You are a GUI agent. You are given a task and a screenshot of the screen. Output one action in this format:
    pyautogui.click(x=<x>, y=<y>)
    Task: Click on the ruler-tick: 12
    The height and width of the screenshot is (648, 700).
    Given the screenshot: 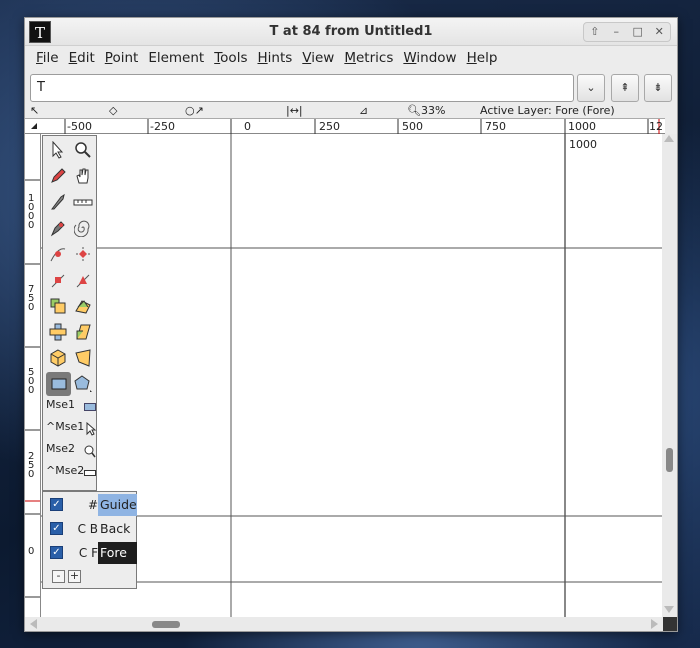 What is the action you would take?
    pyautogui.click(x=656, y=126)
    